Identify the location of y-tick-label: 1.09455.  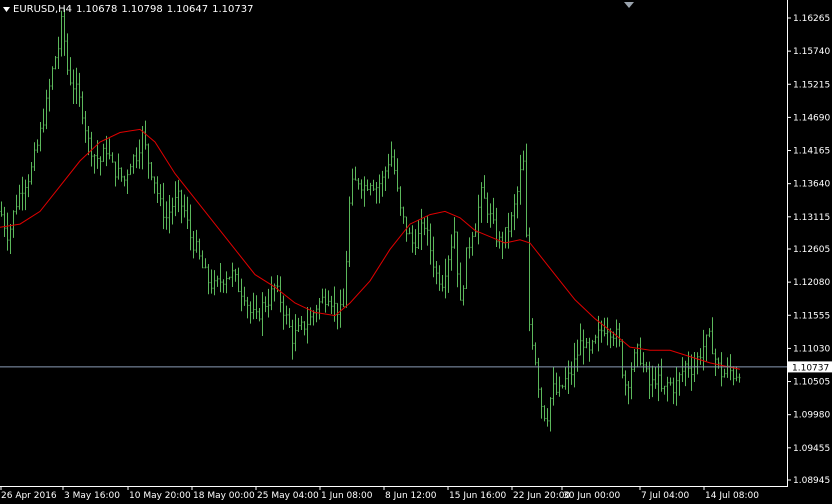
(811, 449).